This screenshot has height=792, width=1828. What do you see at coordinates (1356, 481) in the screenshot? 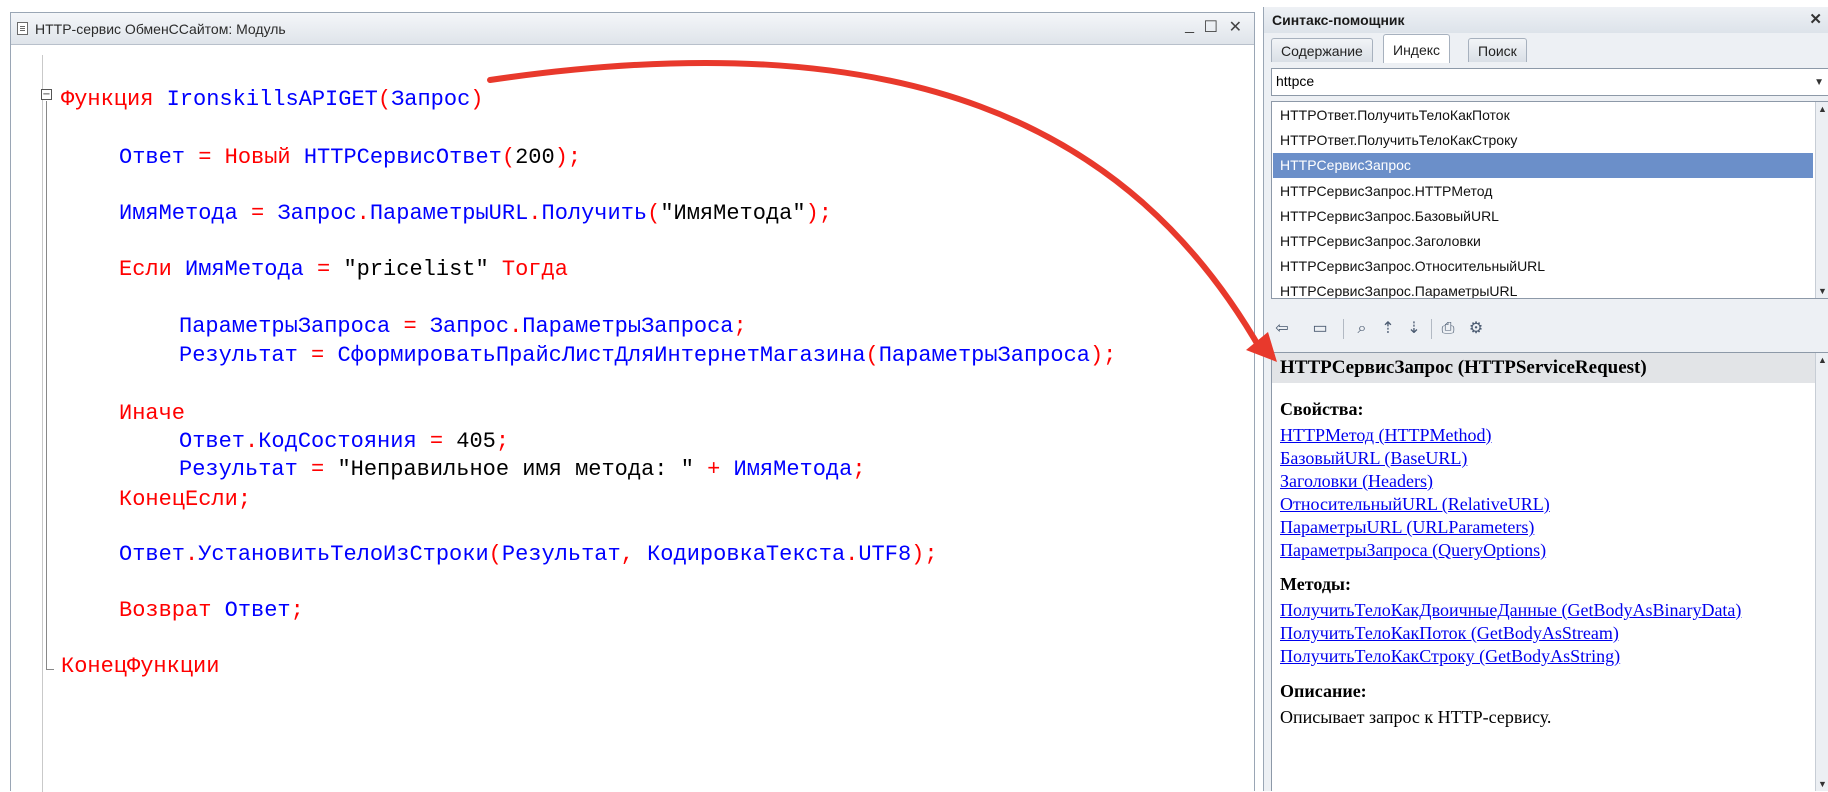
I see `help-link-property: Заголовки (Headers)` at bounding box center [1356, 481].